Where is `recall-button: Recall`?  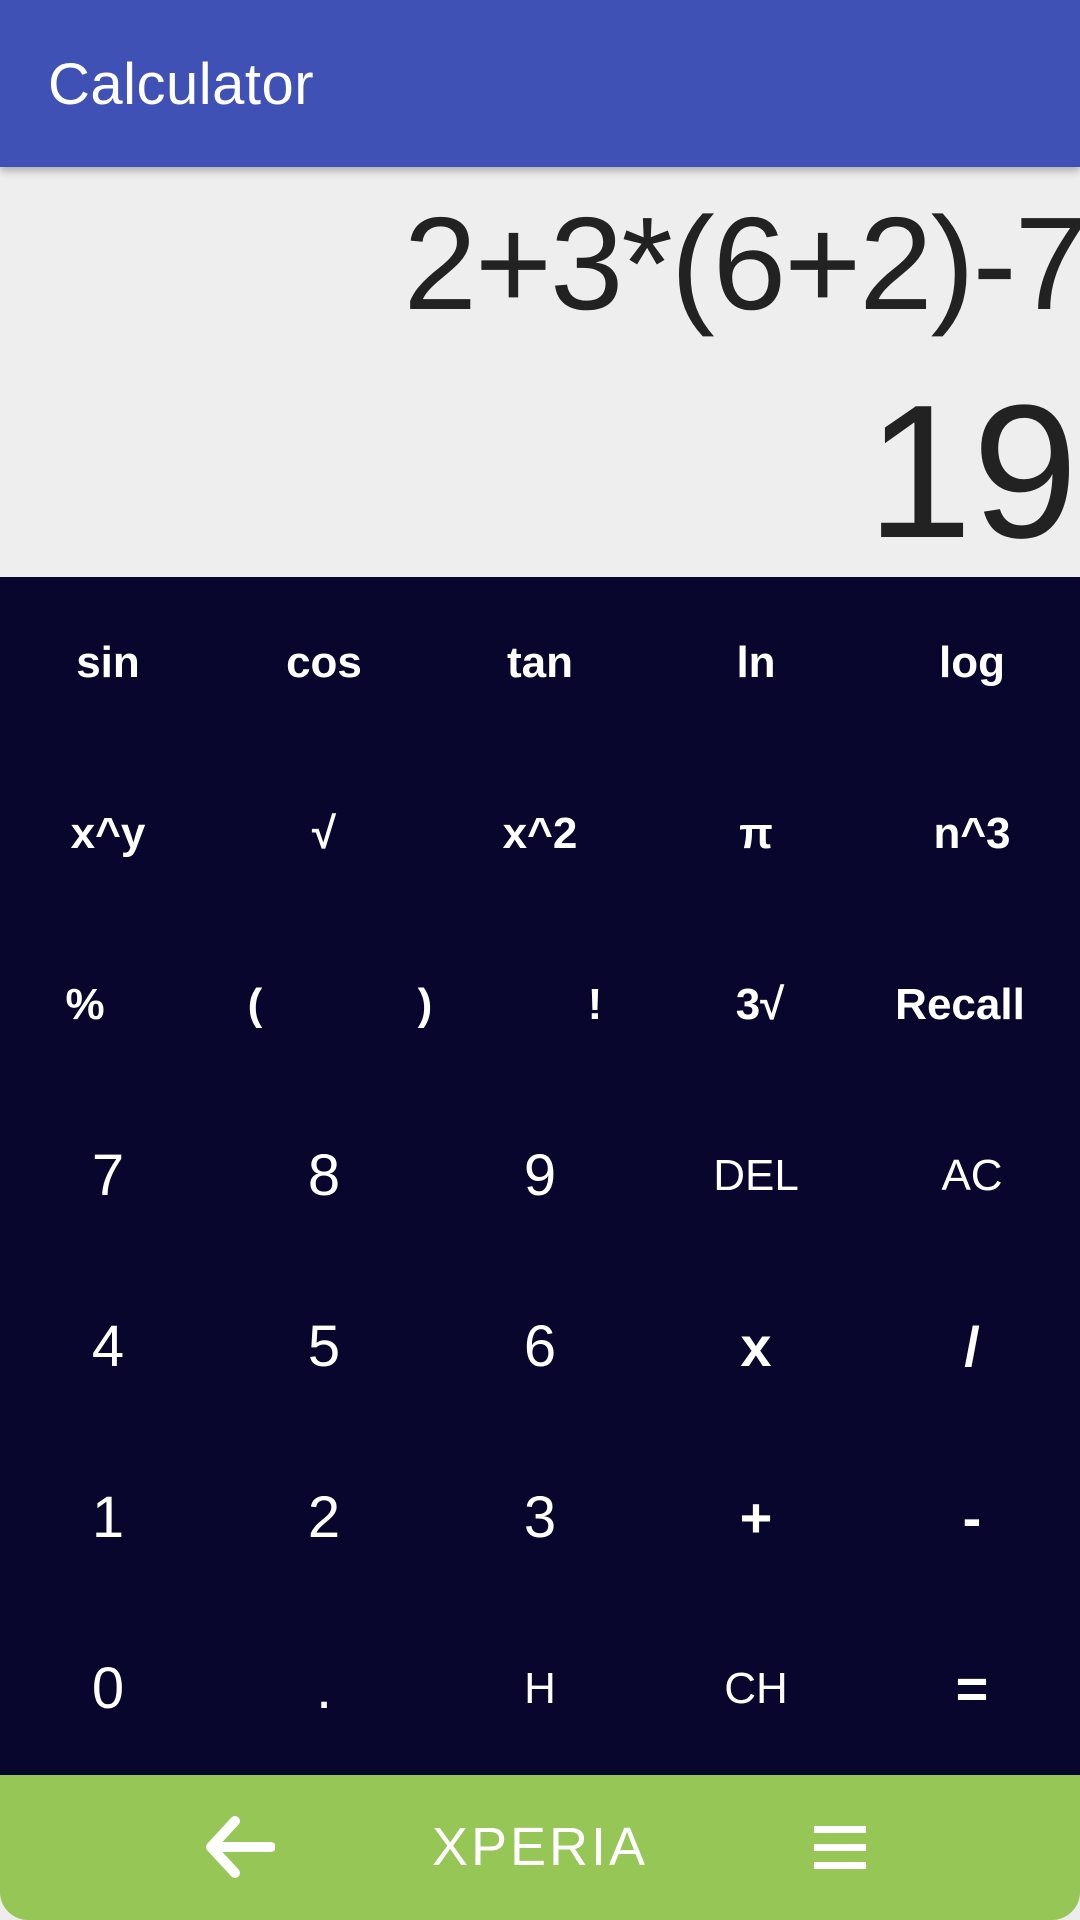 recall-button: Recall is located at coordinates (960, 1004).